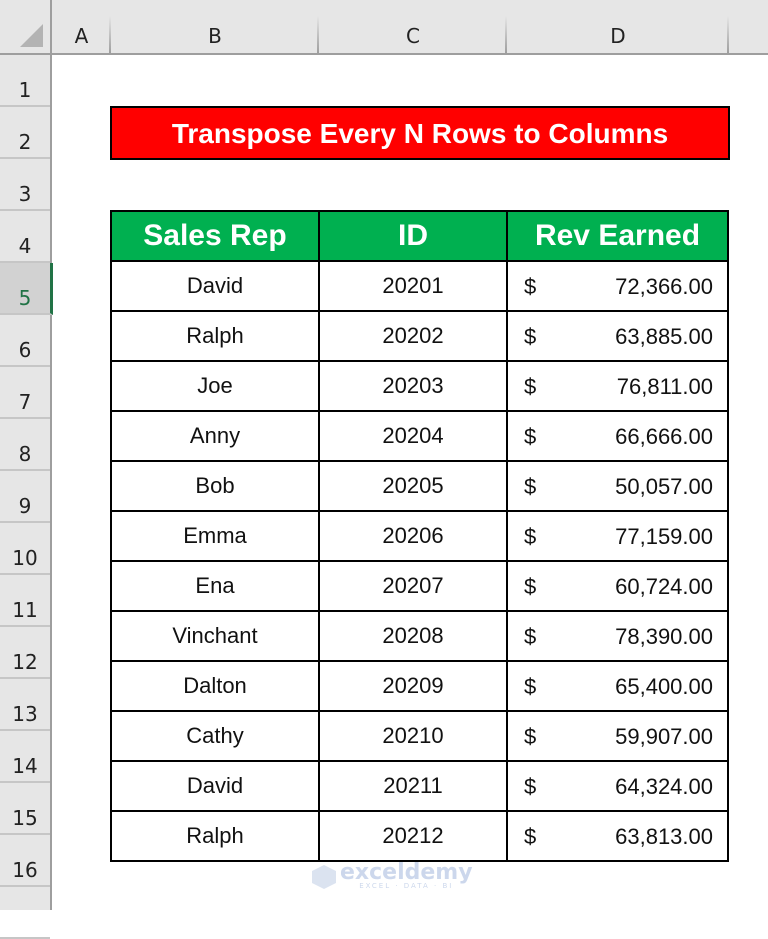 The image size is (768, 939). I want to click on row-header-3: 3, so click(25, 185).